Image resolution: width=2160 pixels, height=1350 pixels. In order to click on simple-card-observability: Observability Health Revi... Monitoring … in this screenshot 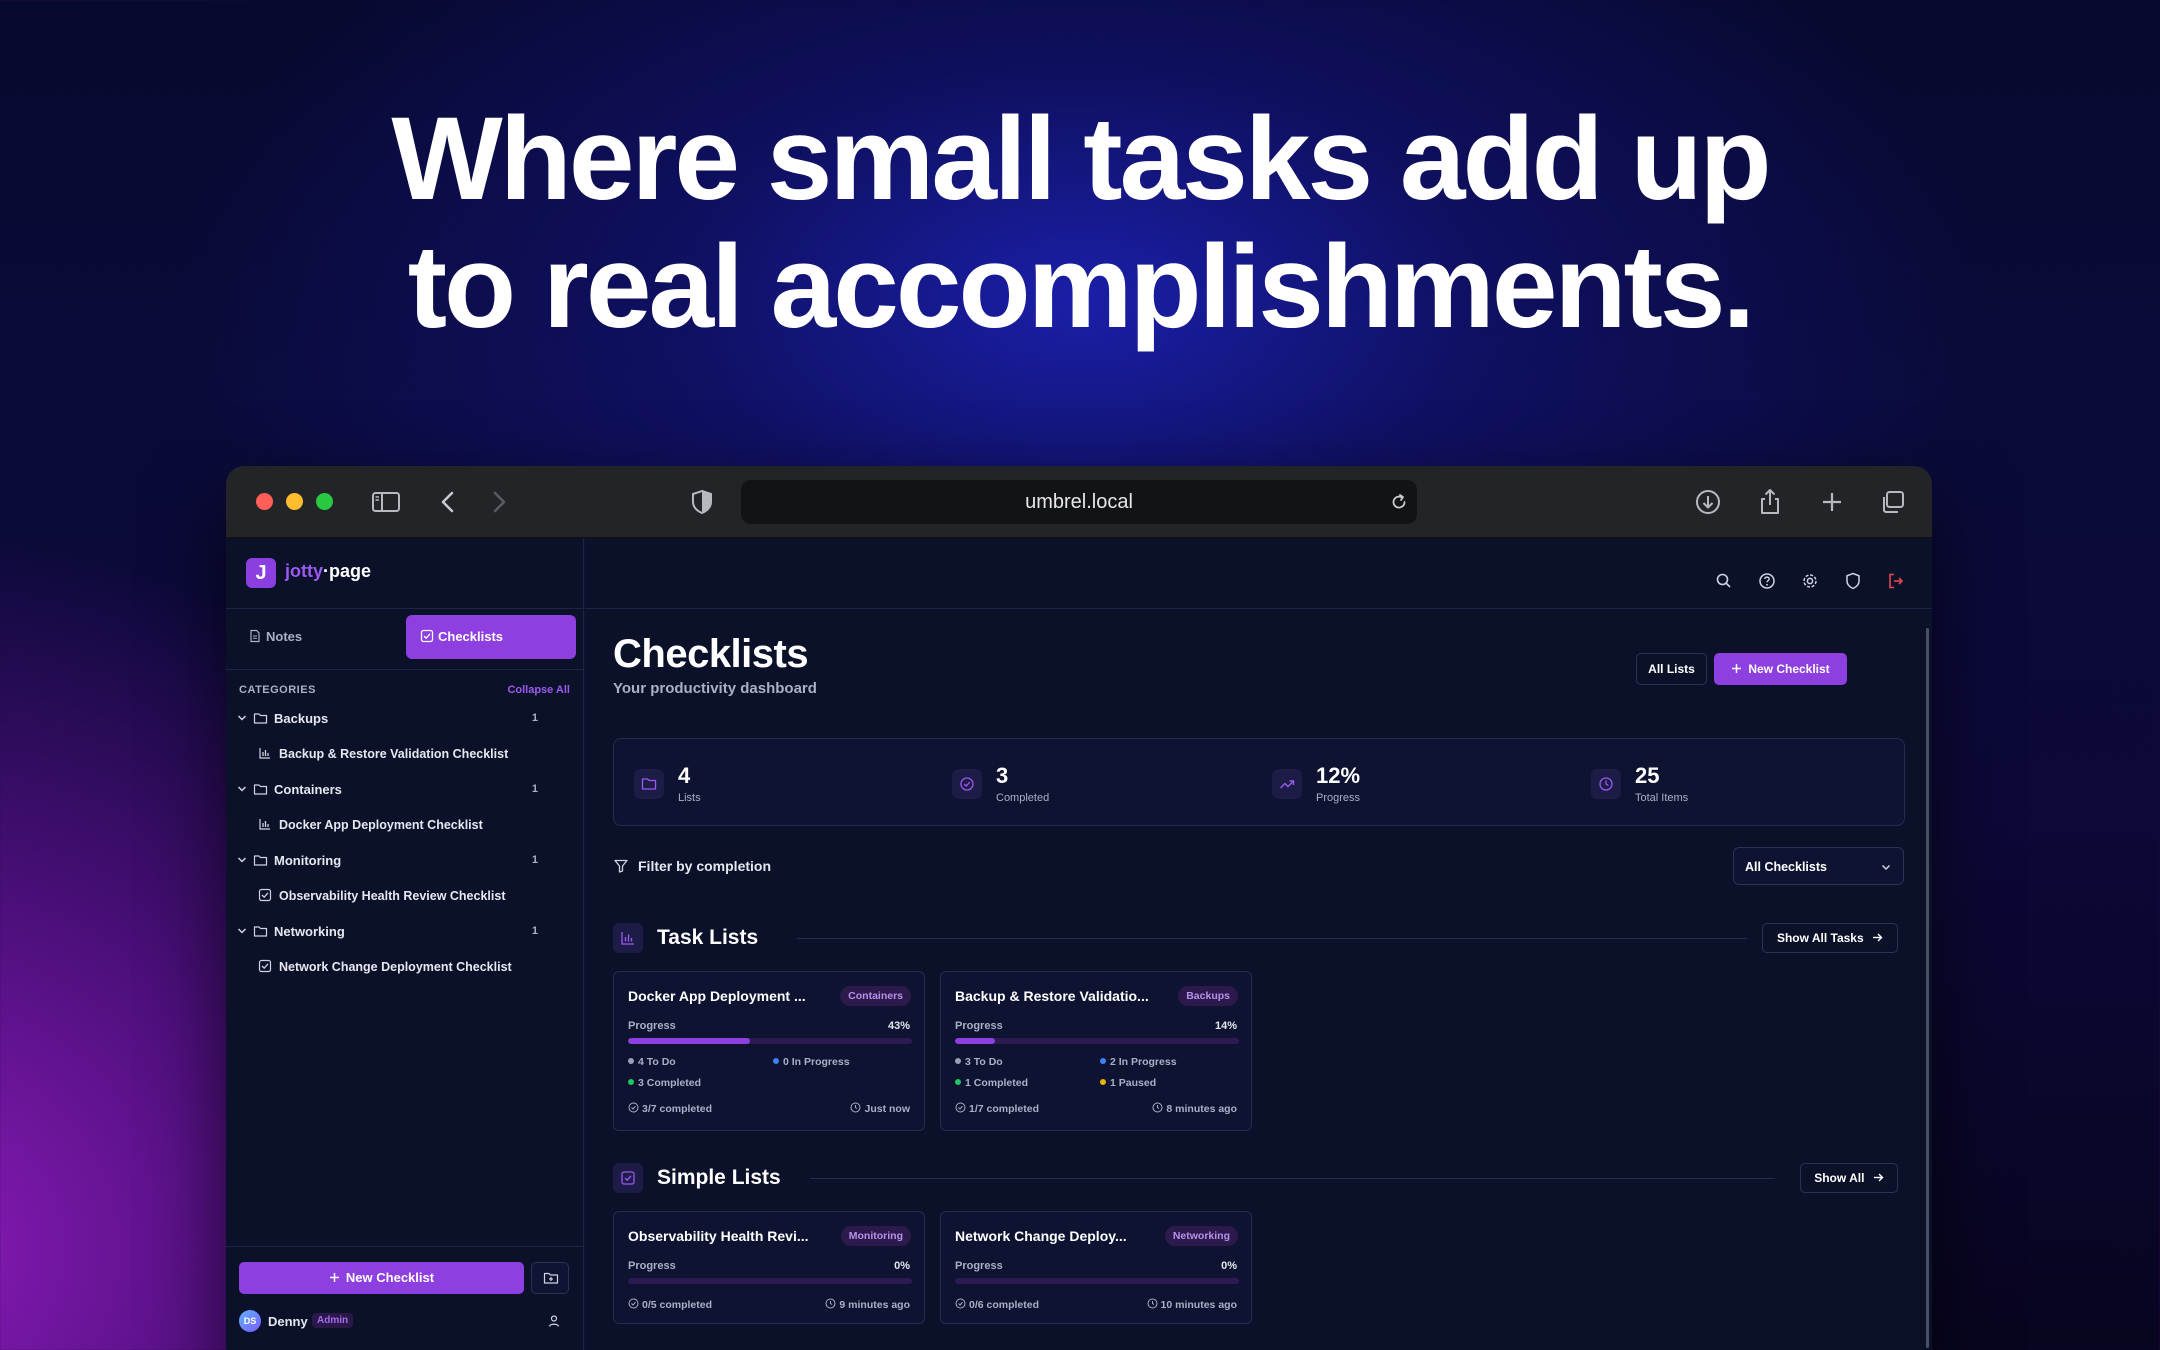, I will do `click(769, 1267)`.